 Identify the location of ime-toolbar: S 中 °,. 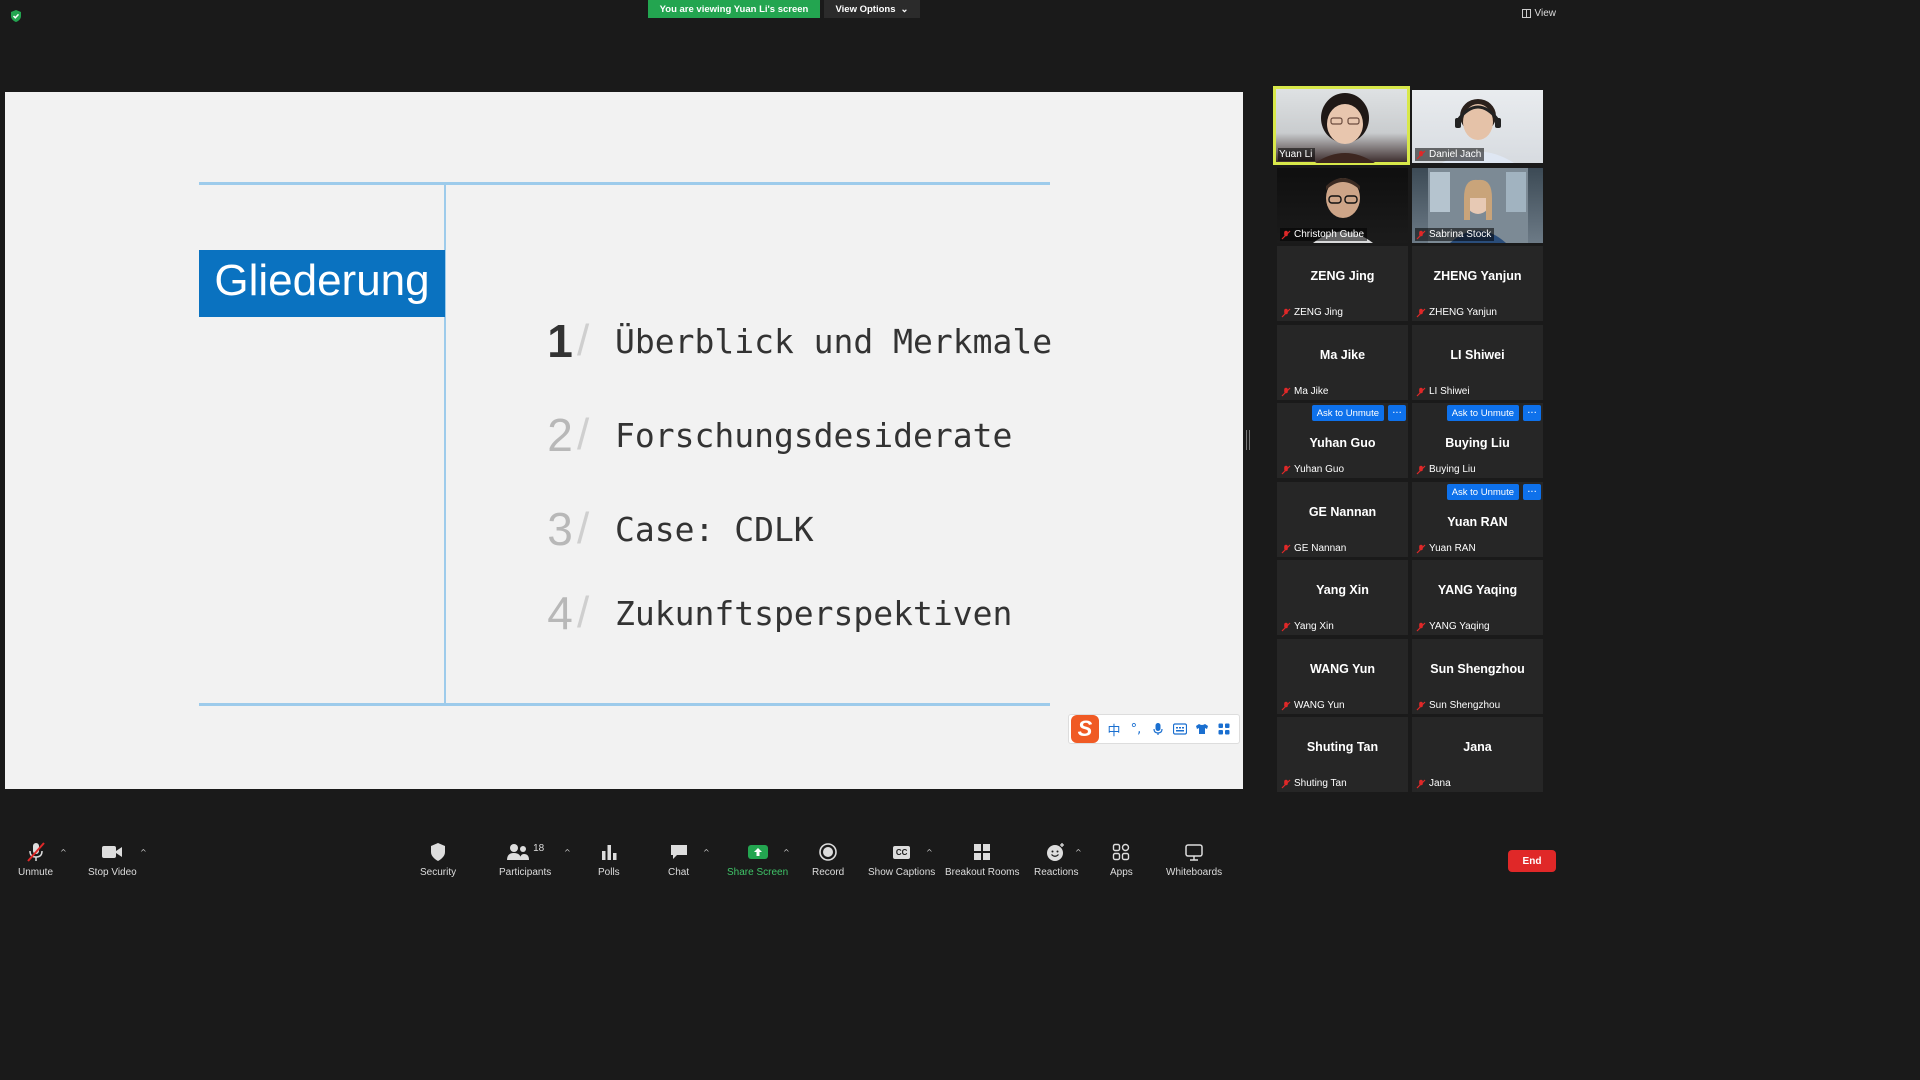
(1154, 729).